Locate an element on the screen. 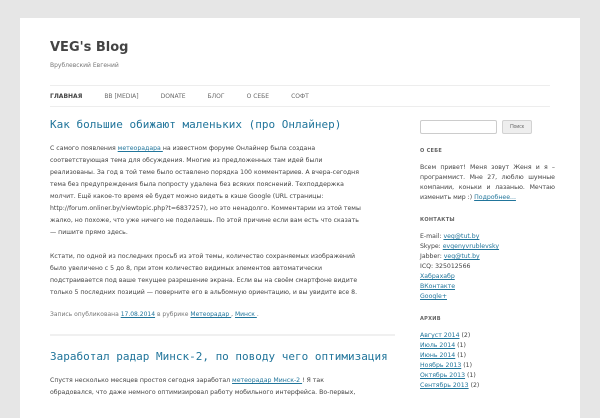 This screenshot has height=418, width=600. archive-link: Август 2014 is located at coordinates (440, 335).